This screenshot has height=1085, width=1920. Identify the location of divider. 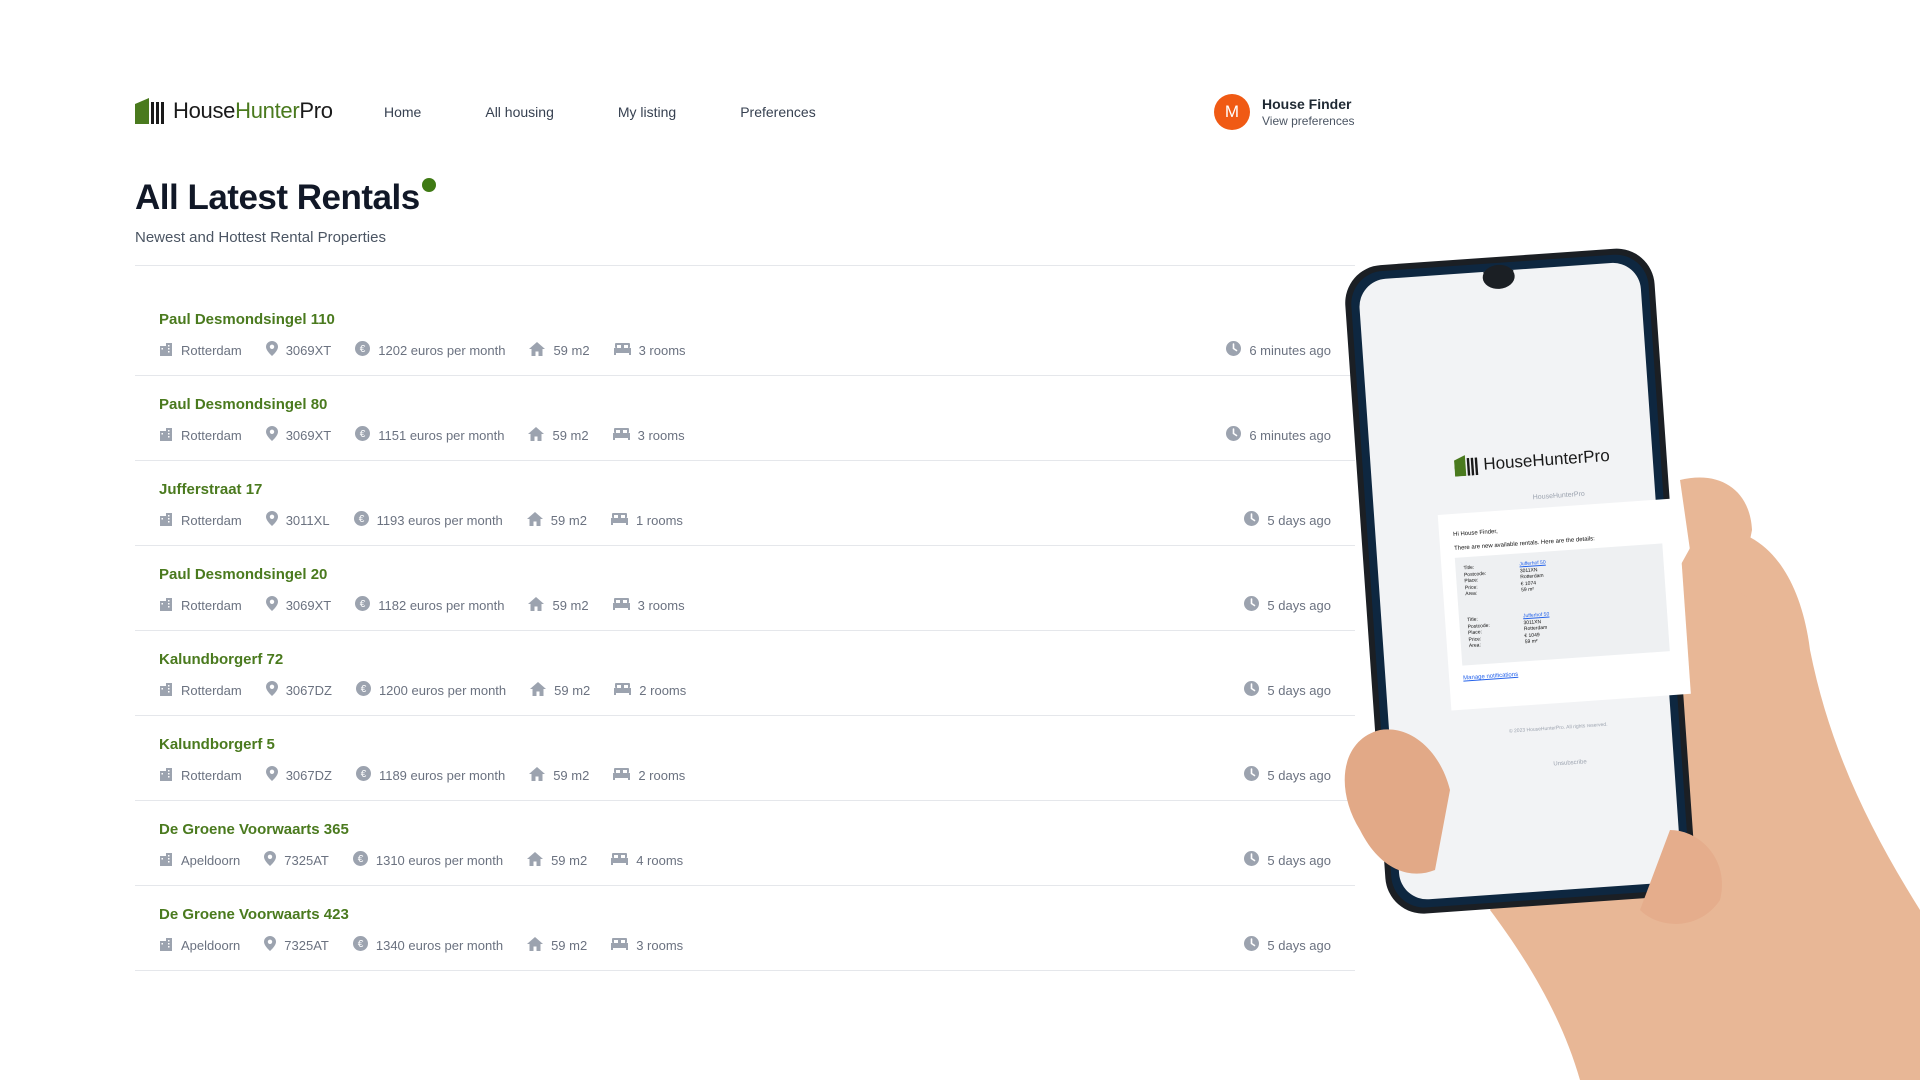
(745, 265).